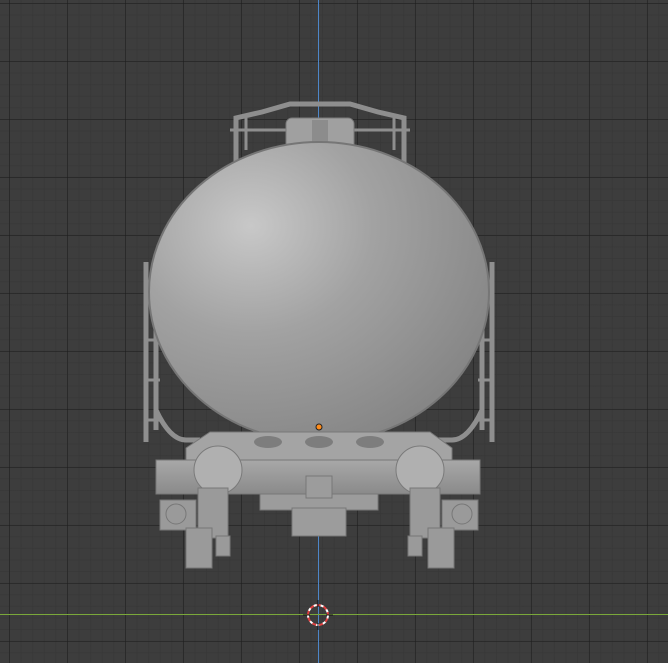 The width and height of the screenshot is (668, 663). Describe the element at coordinates (319, 427) in the screenshot. I see `object-origin-icon` at that location.